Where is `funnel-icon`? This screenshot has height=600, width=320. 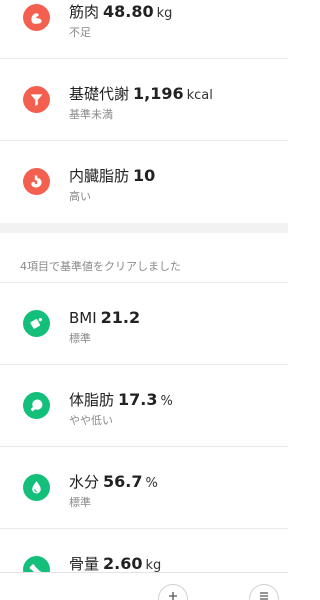
funnel-icon is located at coordinates (36, 99).